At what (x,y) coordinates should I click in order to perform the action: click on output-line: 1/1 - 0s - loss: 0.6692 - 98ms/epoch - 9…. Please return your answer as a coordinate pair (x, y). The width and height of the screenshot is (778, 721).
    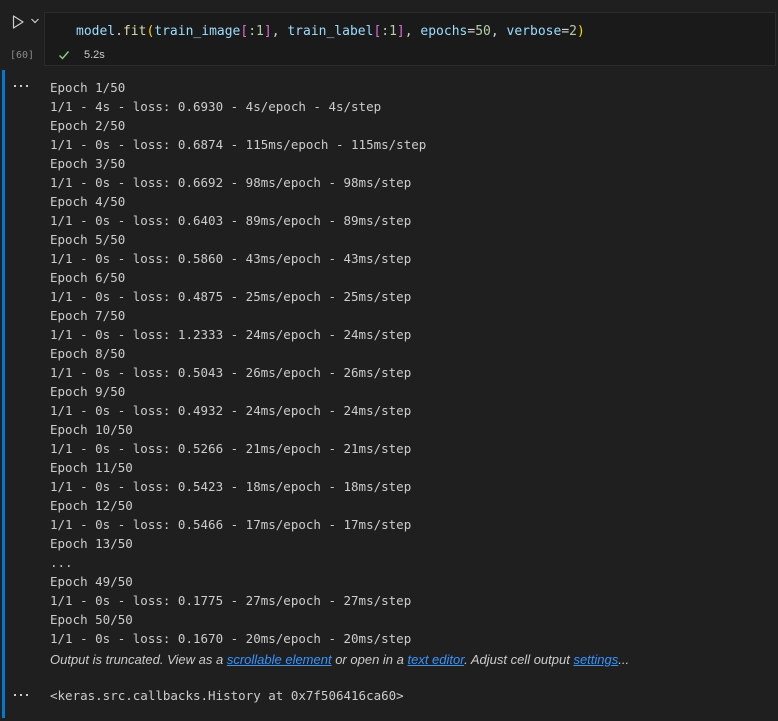
    Looking at the image, I should click on (231, 182).